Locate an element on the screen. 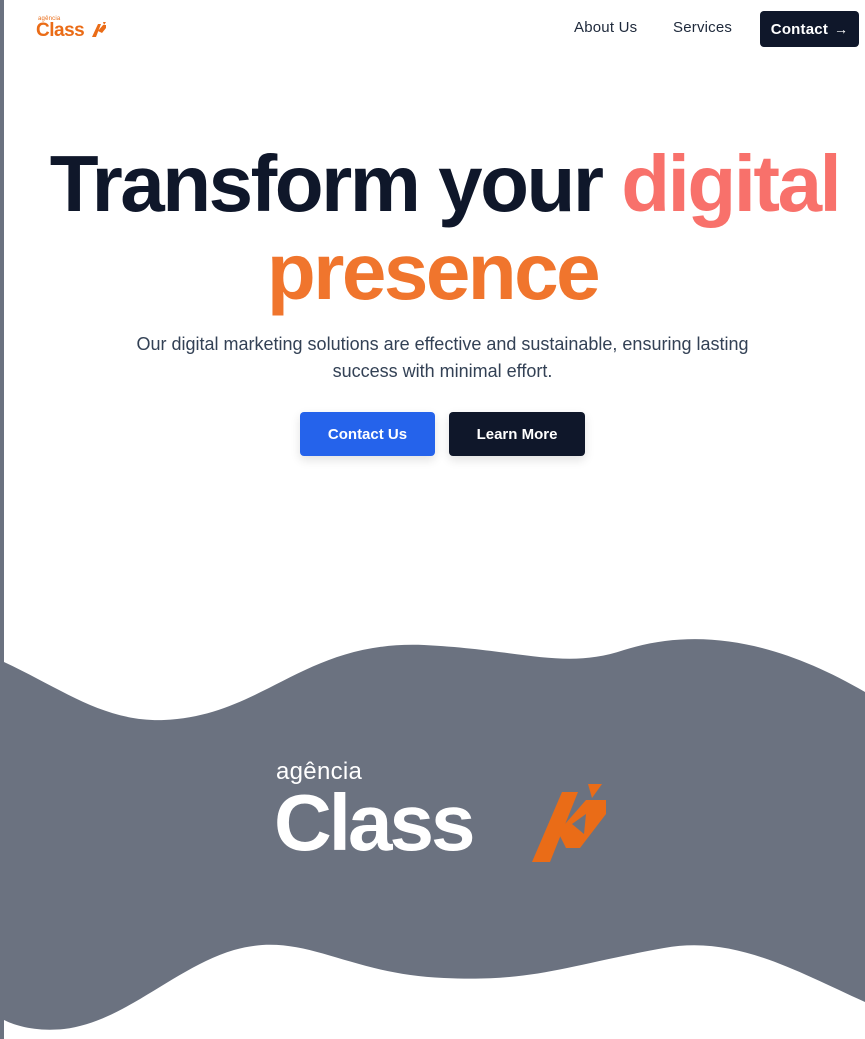 The image size is (865, 1039). header-logo: agência Class is located at coordinates (72, 29).